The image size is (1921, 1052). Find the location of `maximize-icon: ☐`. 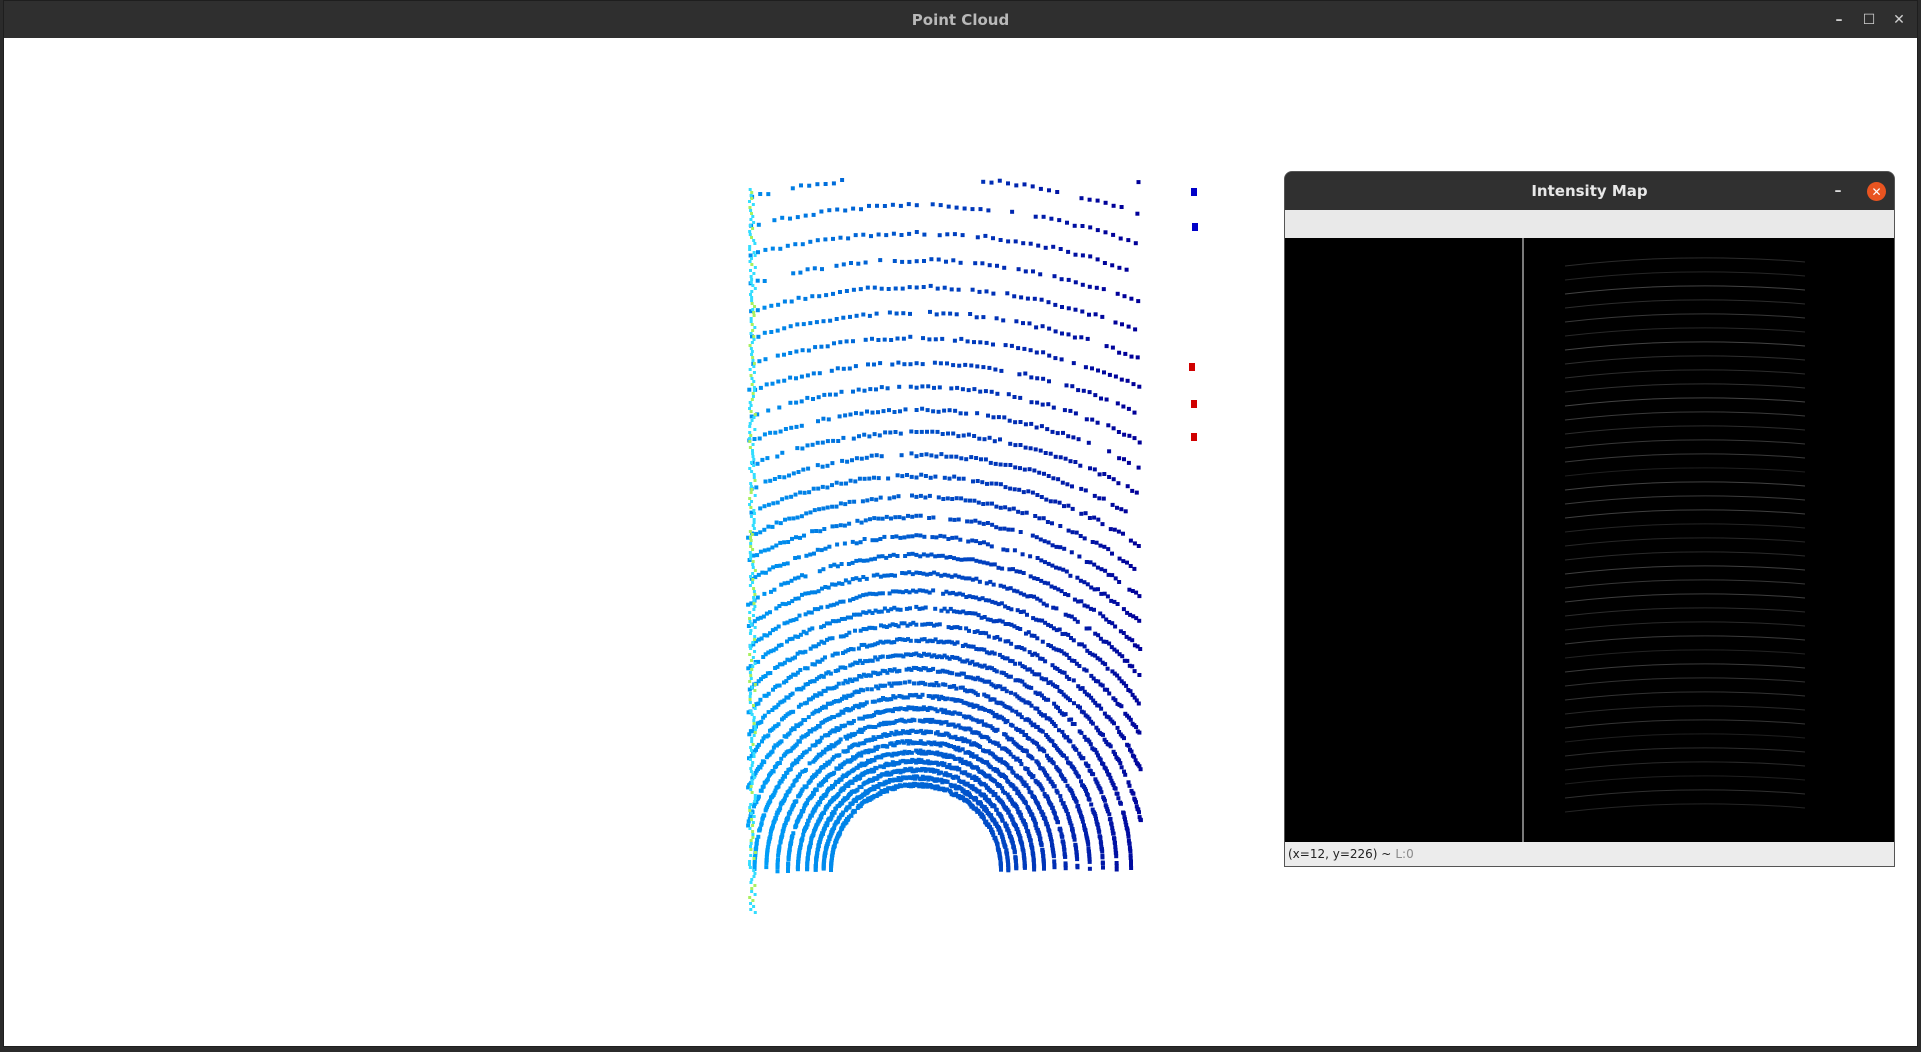

maximize-icon: ☐ is located at coordinates (1869, 19).